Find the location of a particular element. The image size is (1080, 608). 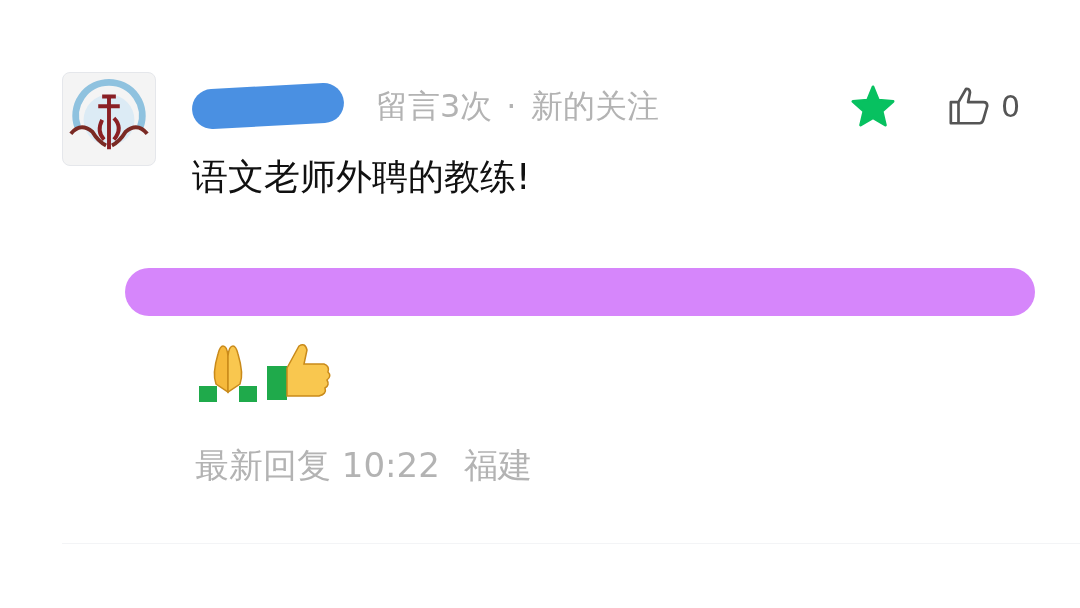

comment-meta: 留言3次 is located at coordinates (434, 106).